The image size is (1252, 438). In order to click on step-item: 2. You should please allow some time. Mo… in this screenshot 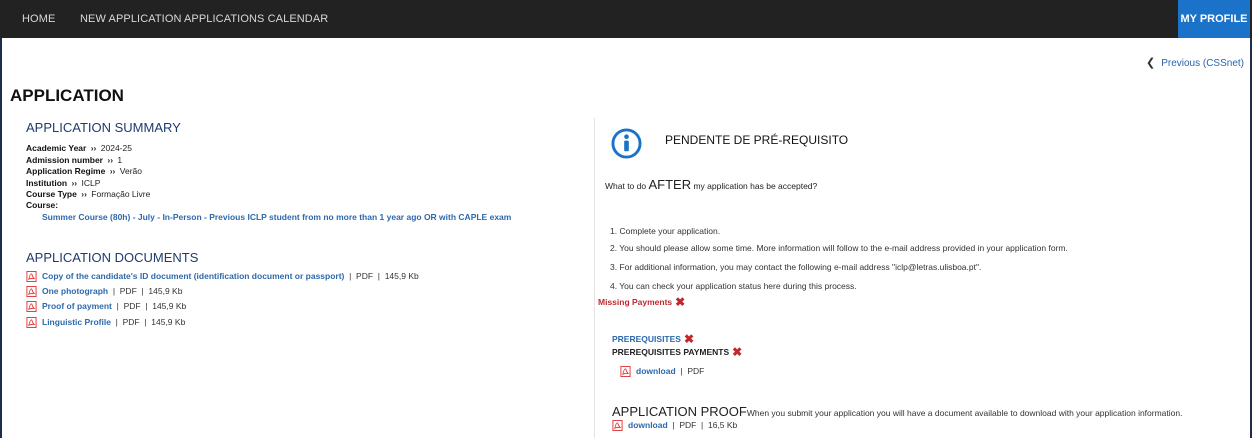, I will do `click(839, 248)`.